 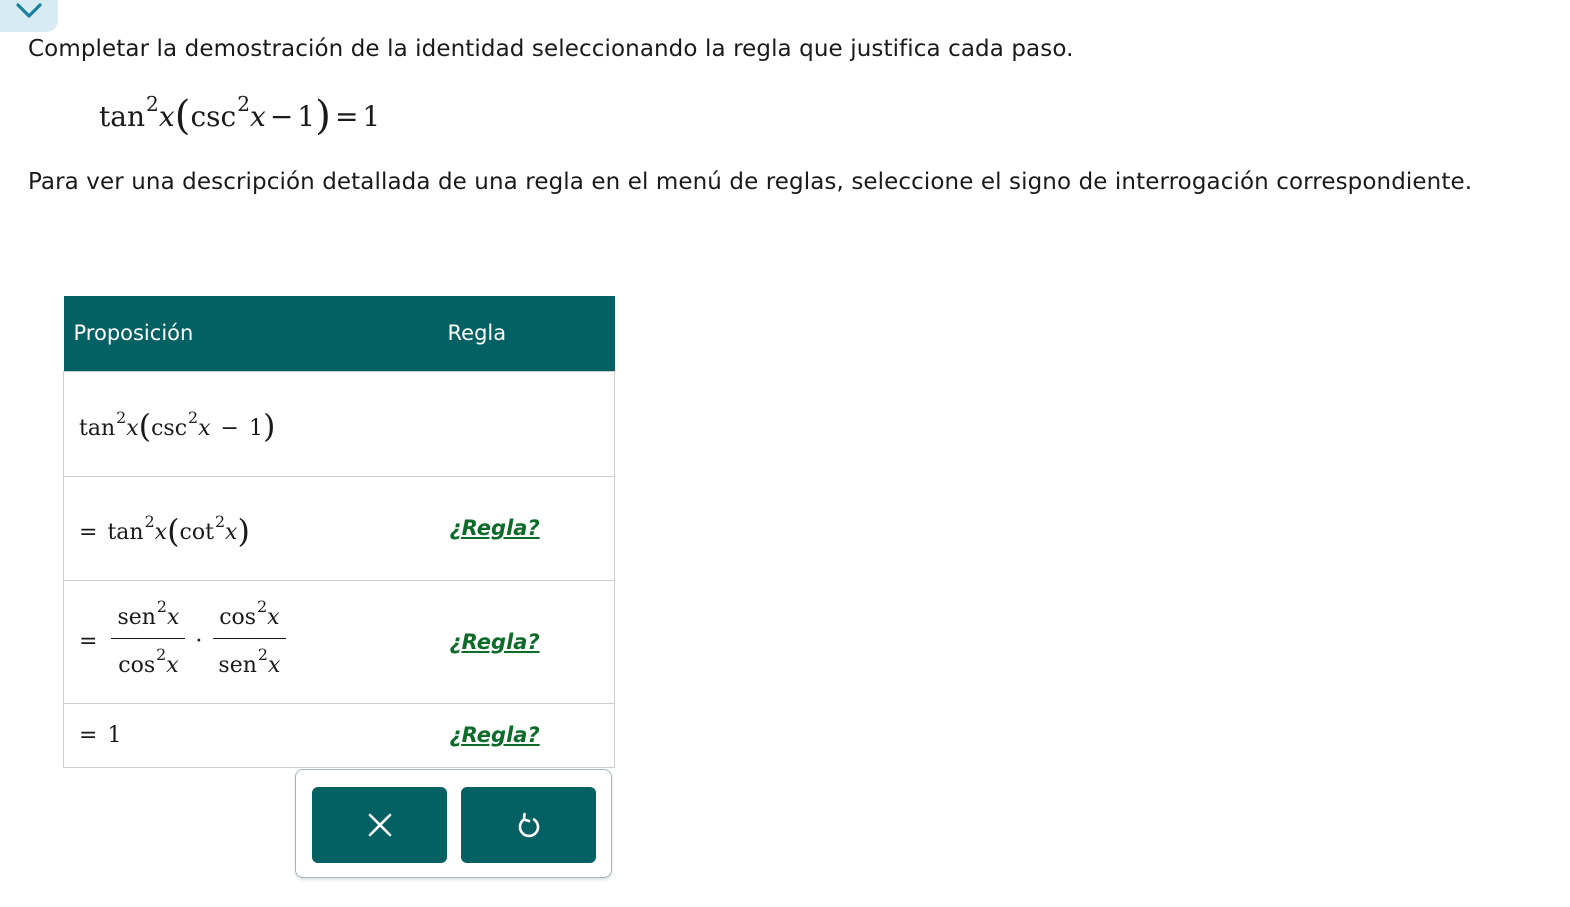 I want to click on table-row: tan2x(csc2x −1), so click(x=339, y=423).